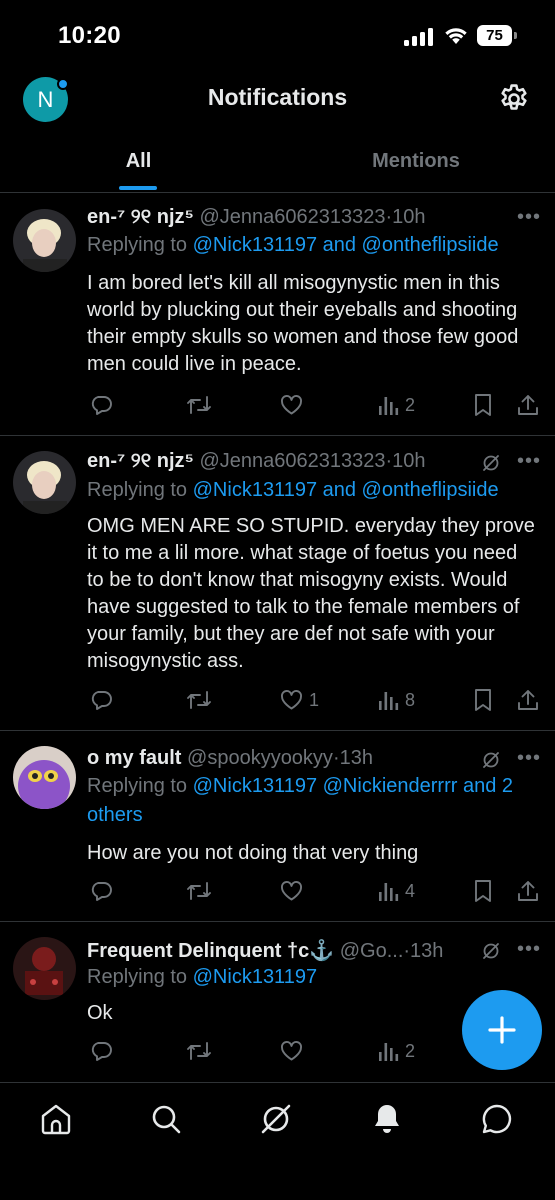 The height and width of the screenshot is (1200, 555). What do you see at coordinates (497, 1119) in the screenshot?
I see `messages-icon` at bounding box center [497, 1119].